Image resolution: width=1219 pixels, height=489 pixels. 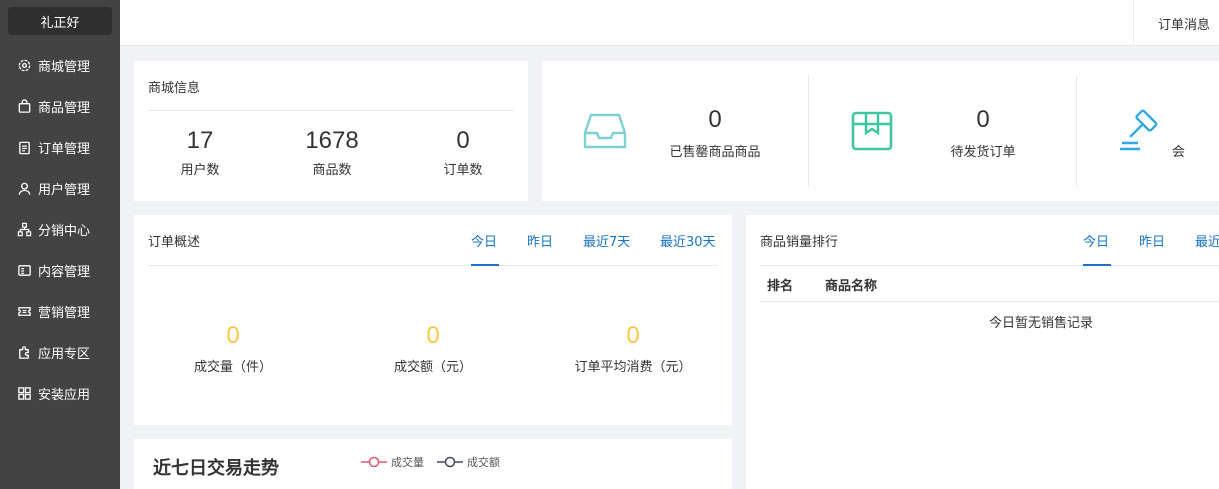 I want to click on sidebar-item-users: 用户管理, so click(x=60, y=188).